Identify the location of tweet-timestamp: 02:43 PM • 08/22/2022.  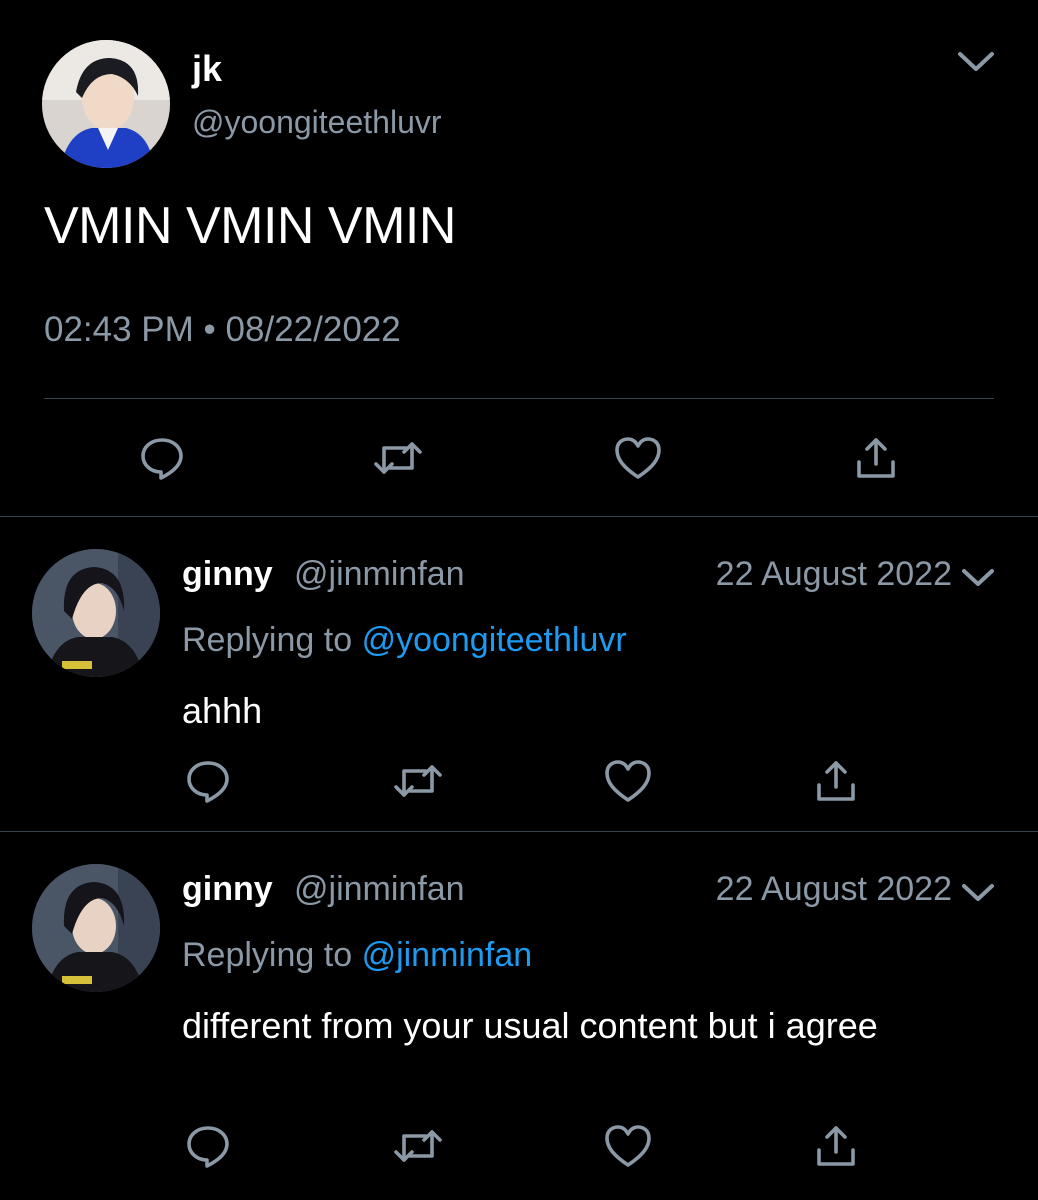
(222, 330).